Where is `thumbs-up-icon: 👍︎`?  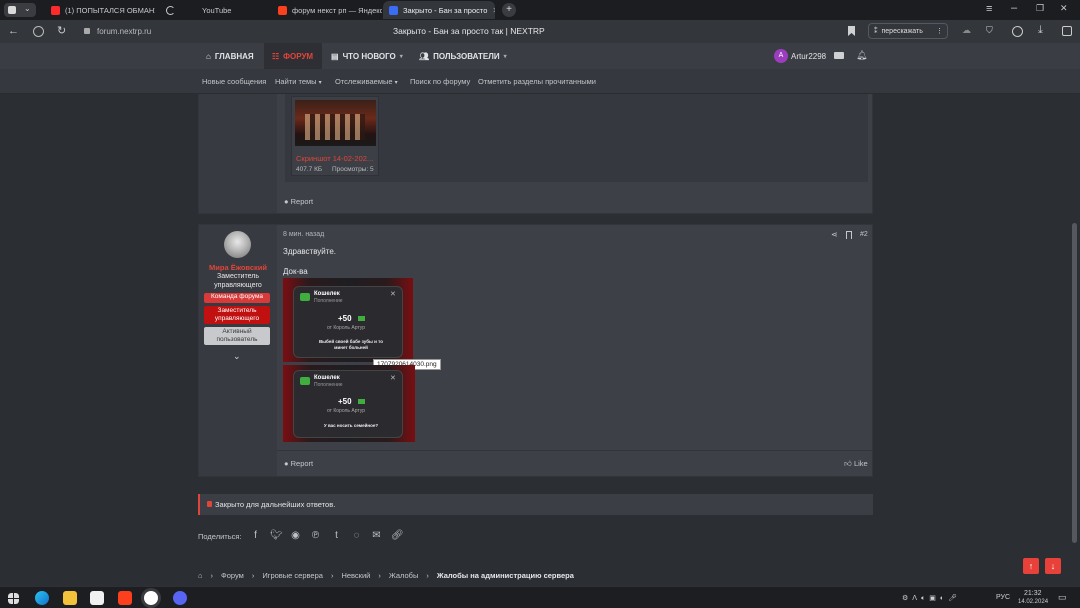
thumbs-up-icon: 👍︎ is located at coordinates (848, 463).